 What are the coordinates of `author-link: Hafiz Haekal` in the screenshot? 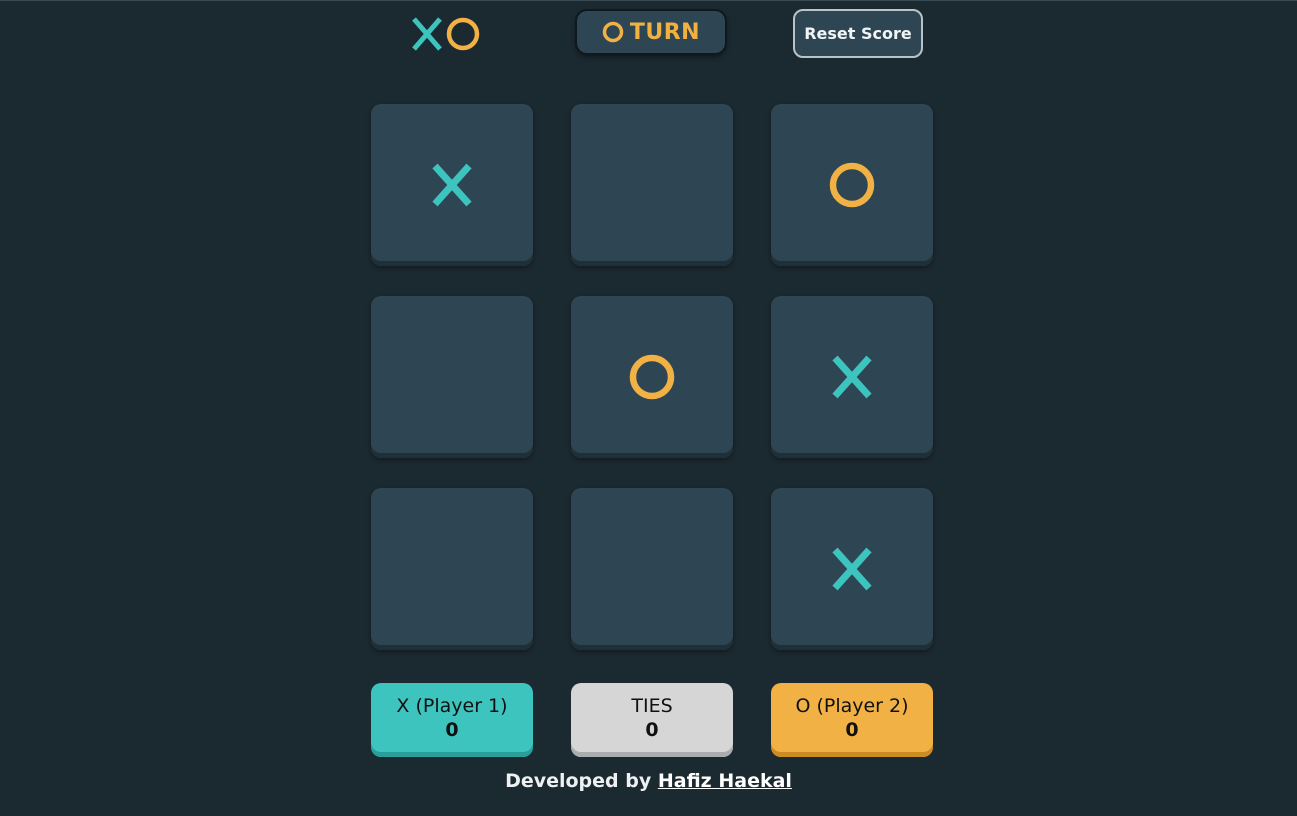 It's located at (725, 781).